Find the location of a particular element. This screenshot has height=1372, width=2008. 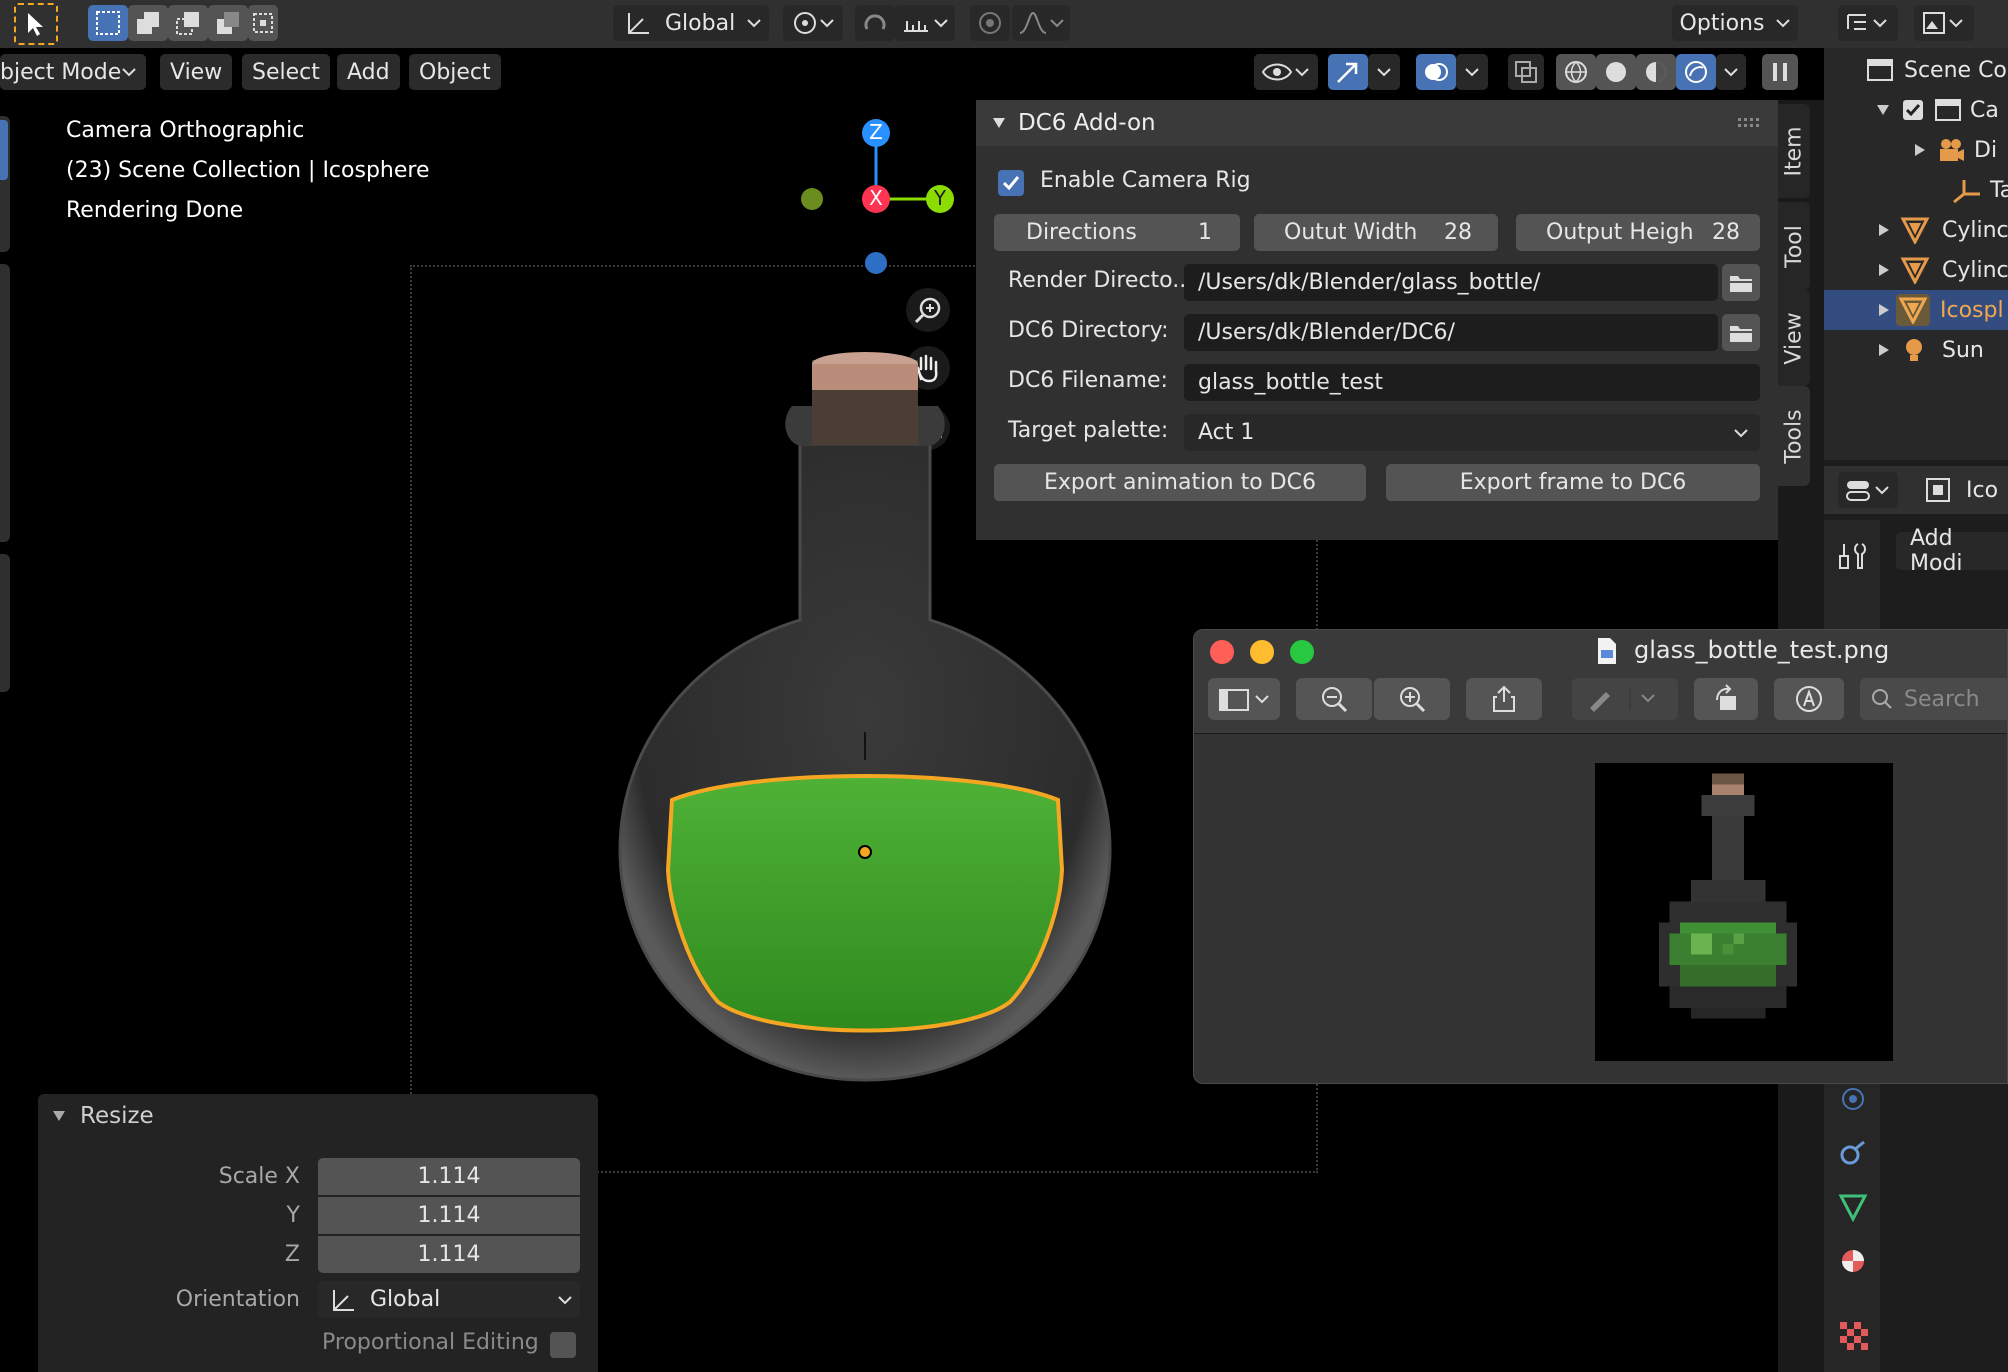

render-directory-input: /Users/dk/Blender/glass_bottle/ is located at coordinates (1451, 282).